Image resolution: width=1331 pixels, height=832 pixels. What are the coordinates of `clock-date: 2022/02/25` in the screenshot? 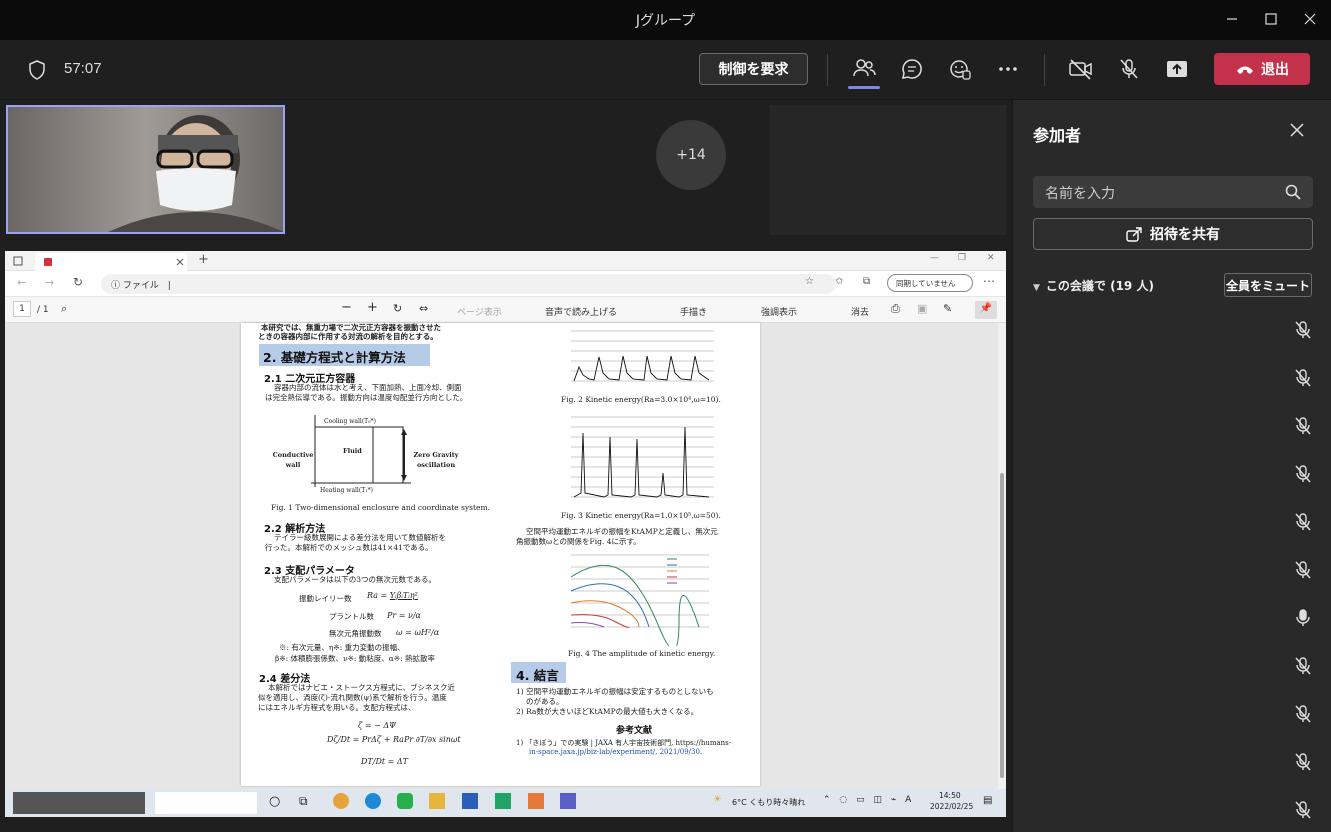 It's located at (951, 806).